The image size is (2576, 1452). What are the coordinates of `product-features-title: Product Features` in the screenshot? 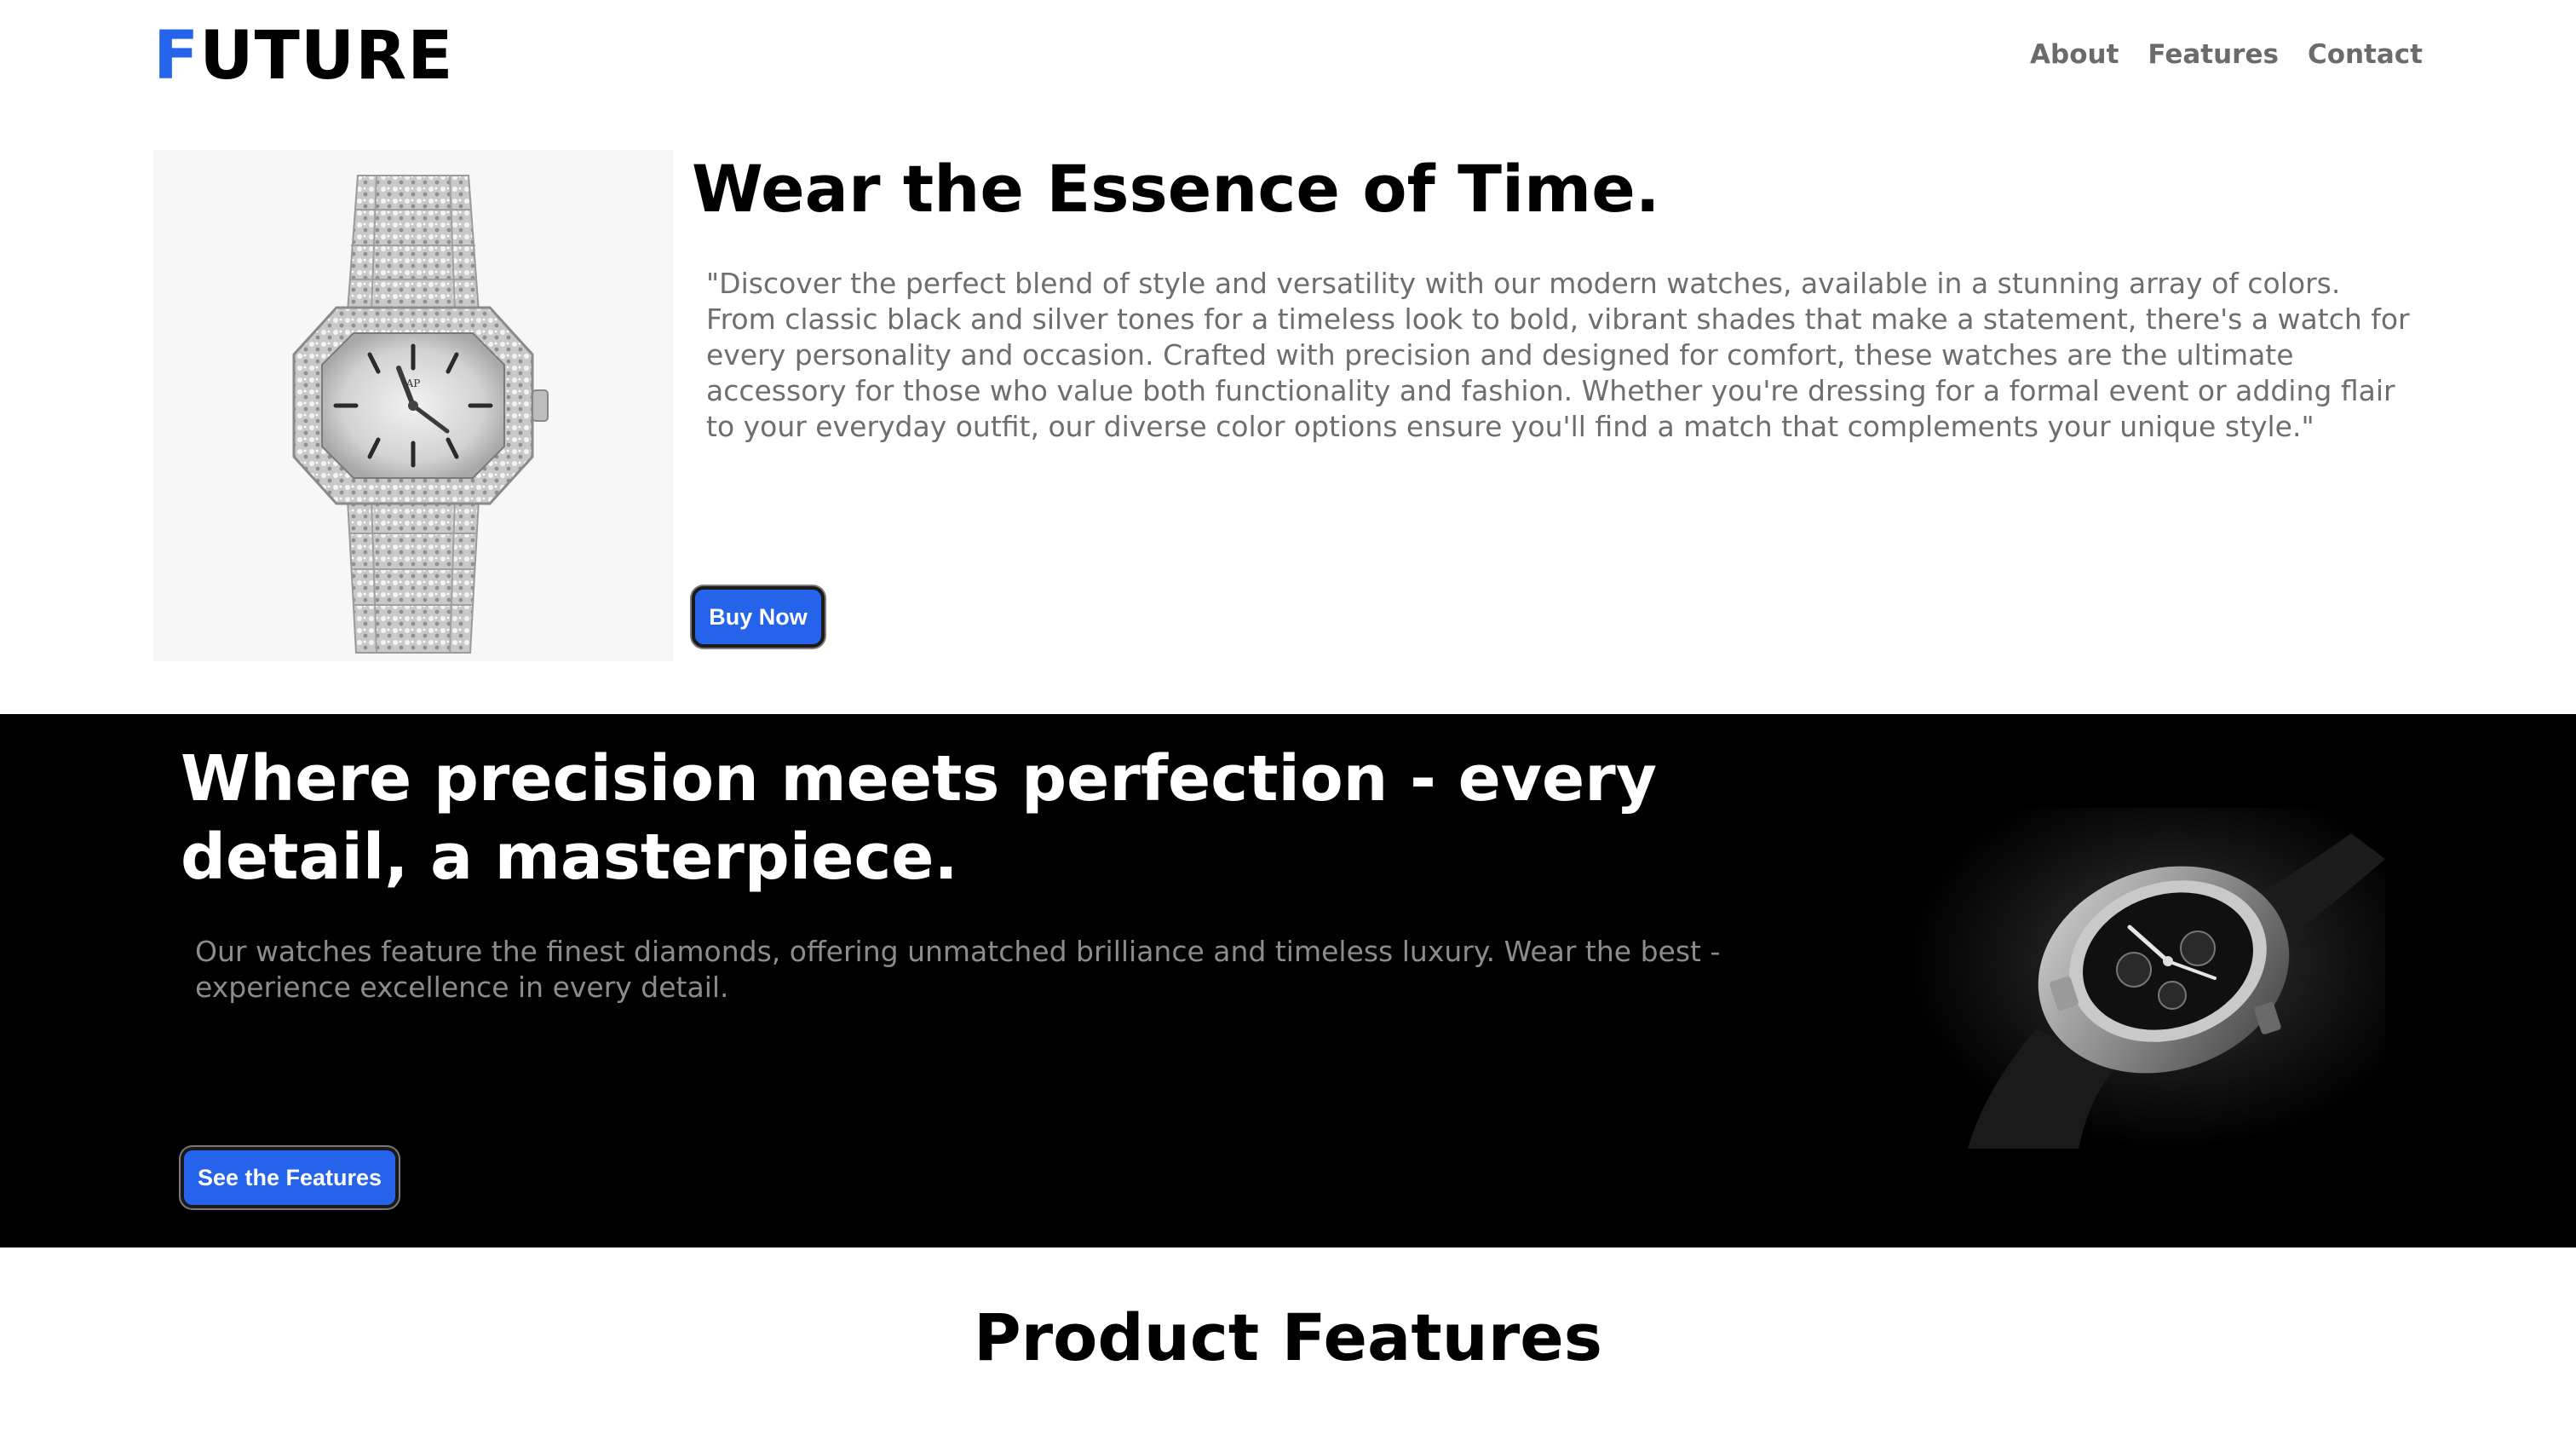 It's located at (1288, 1337).